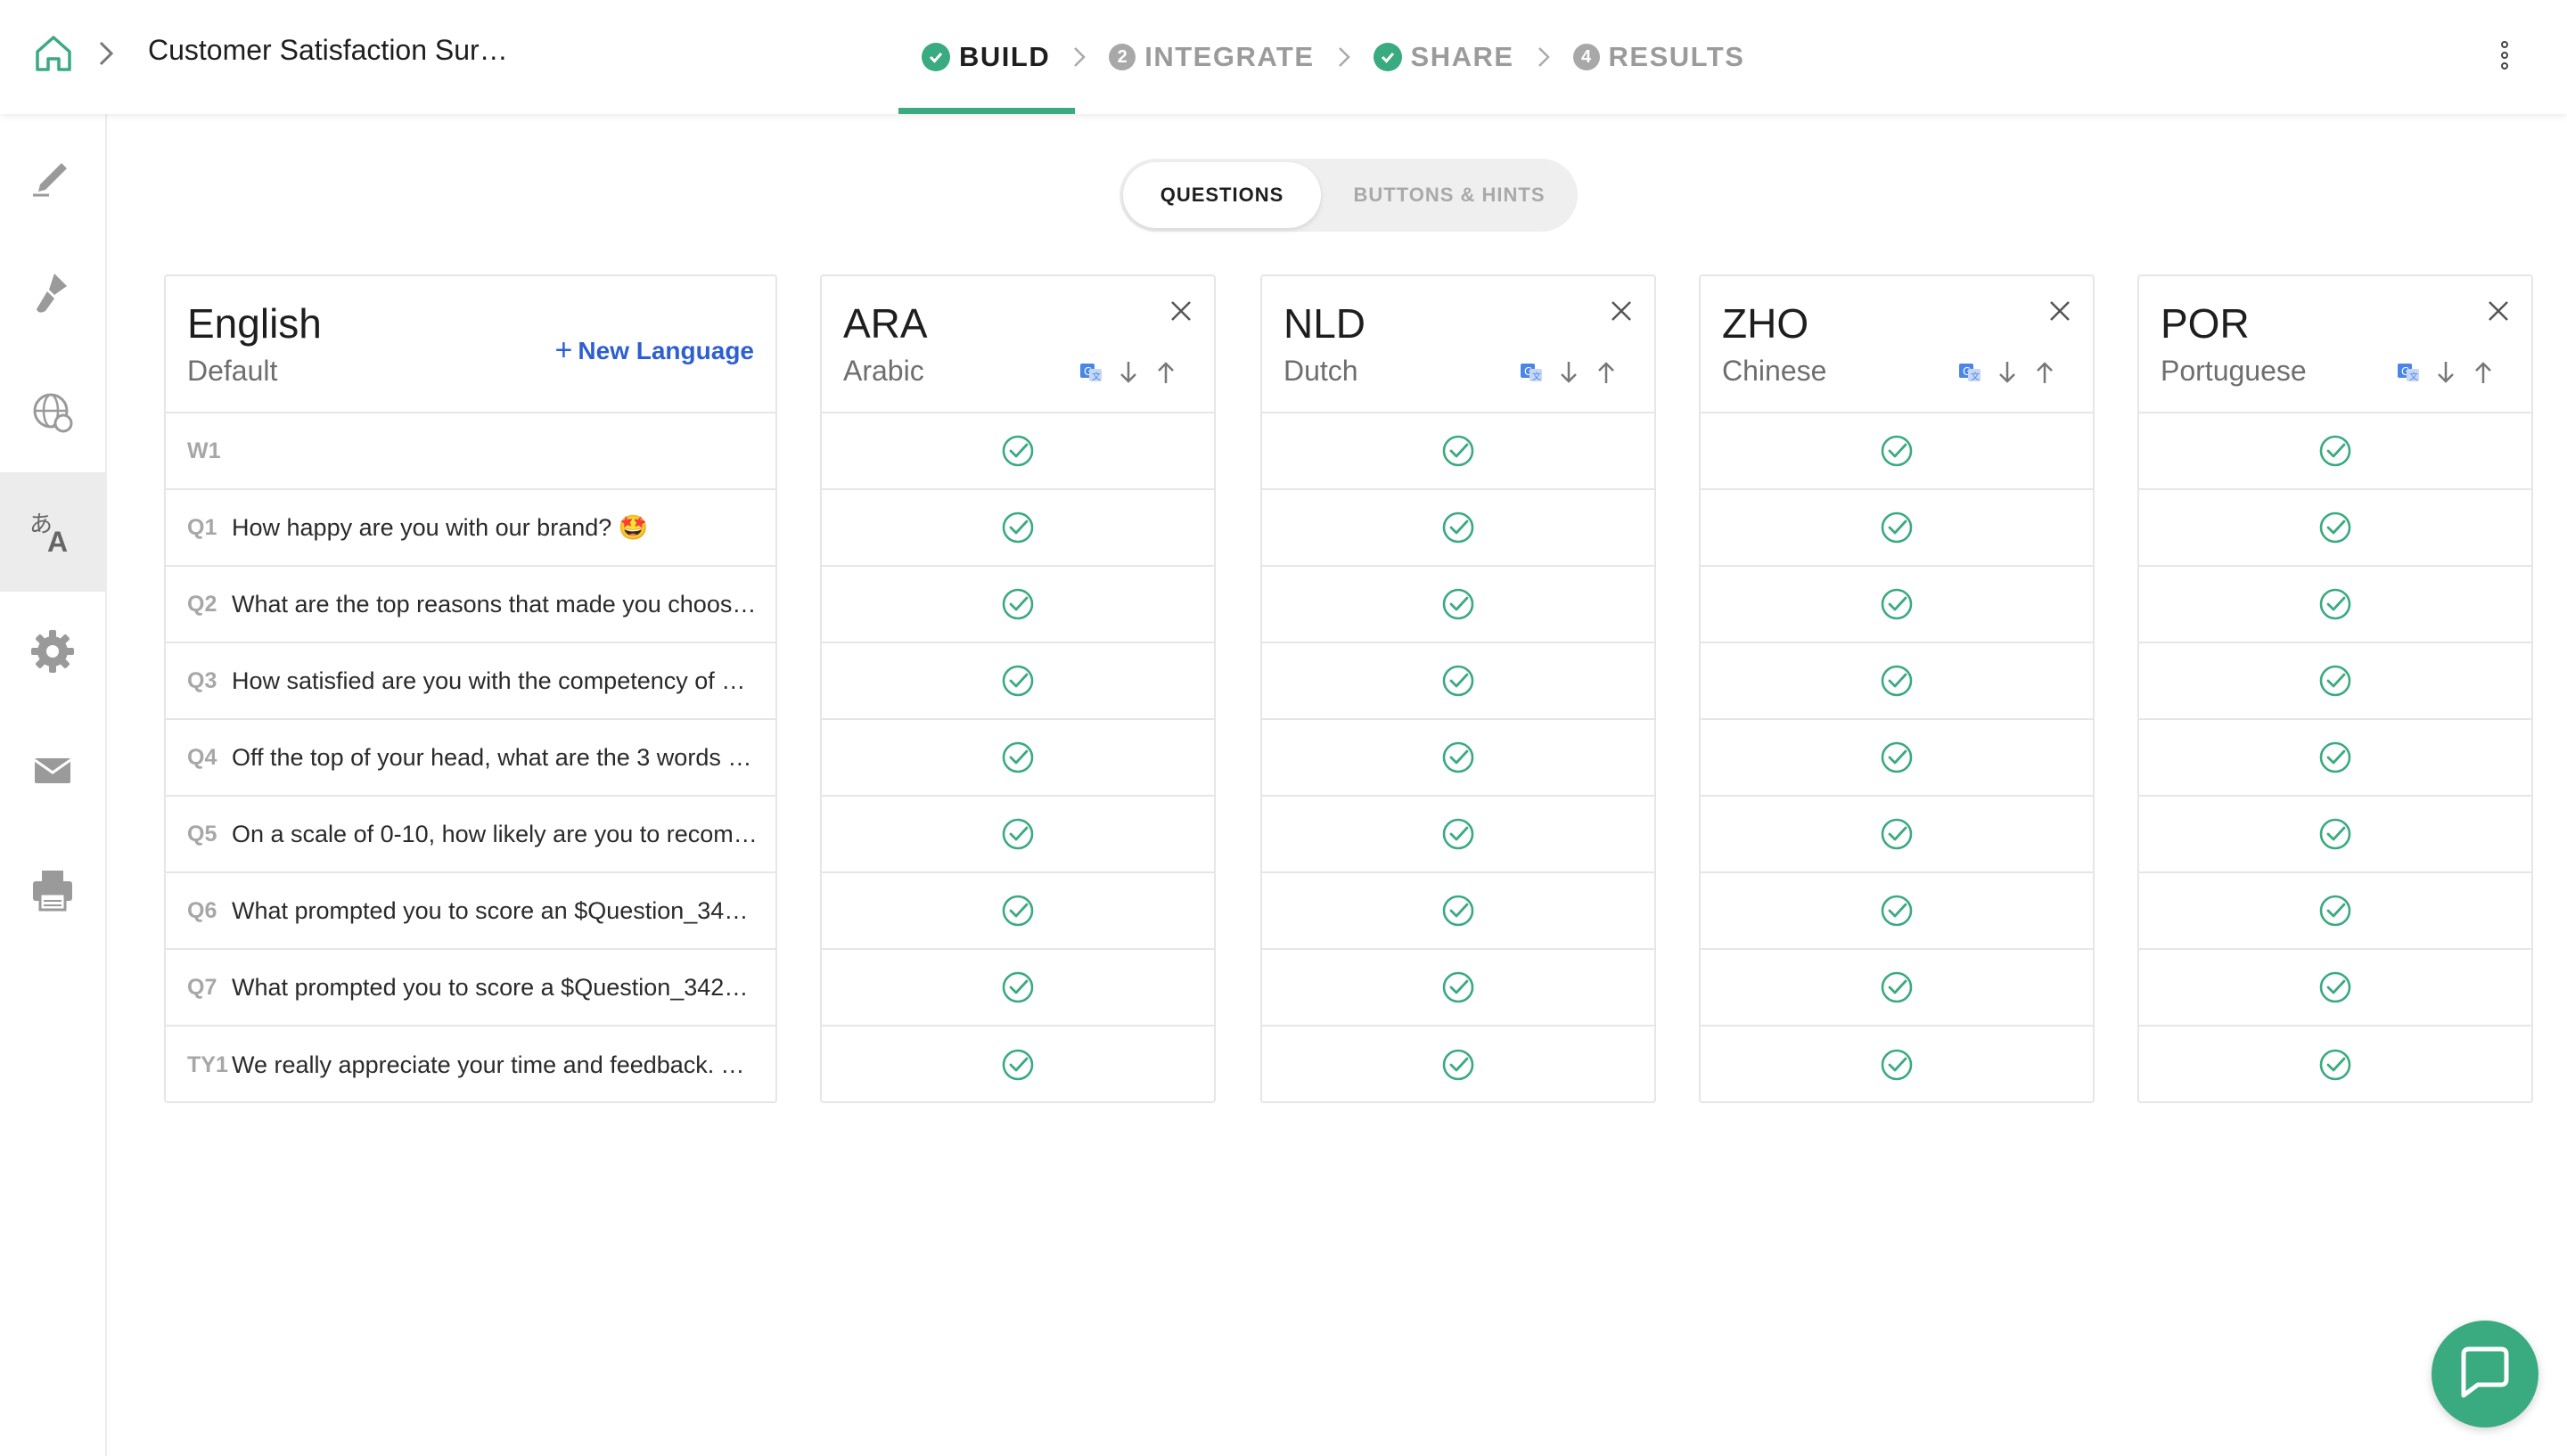 This screenshot has width=2567, height=1456. I want to click on sidebar-item-email, so click(53, 770).